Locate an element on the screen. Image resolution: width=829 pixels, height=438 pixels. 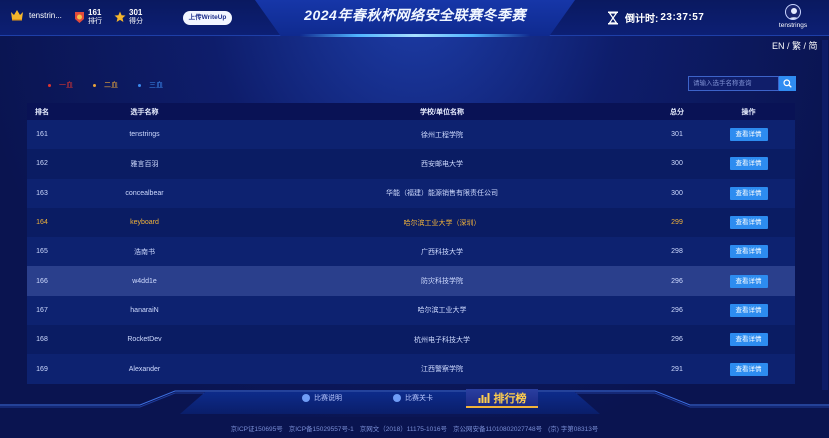
row-name: hanaraiN is located at coordinates (144, 310).